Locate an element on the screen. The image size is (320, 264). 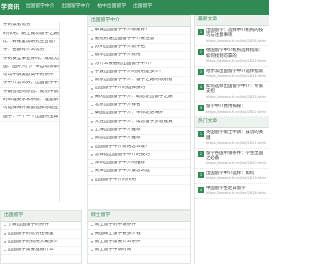
list-item-link: 硕士留学申请时间 is located at coordinates (113, 250).